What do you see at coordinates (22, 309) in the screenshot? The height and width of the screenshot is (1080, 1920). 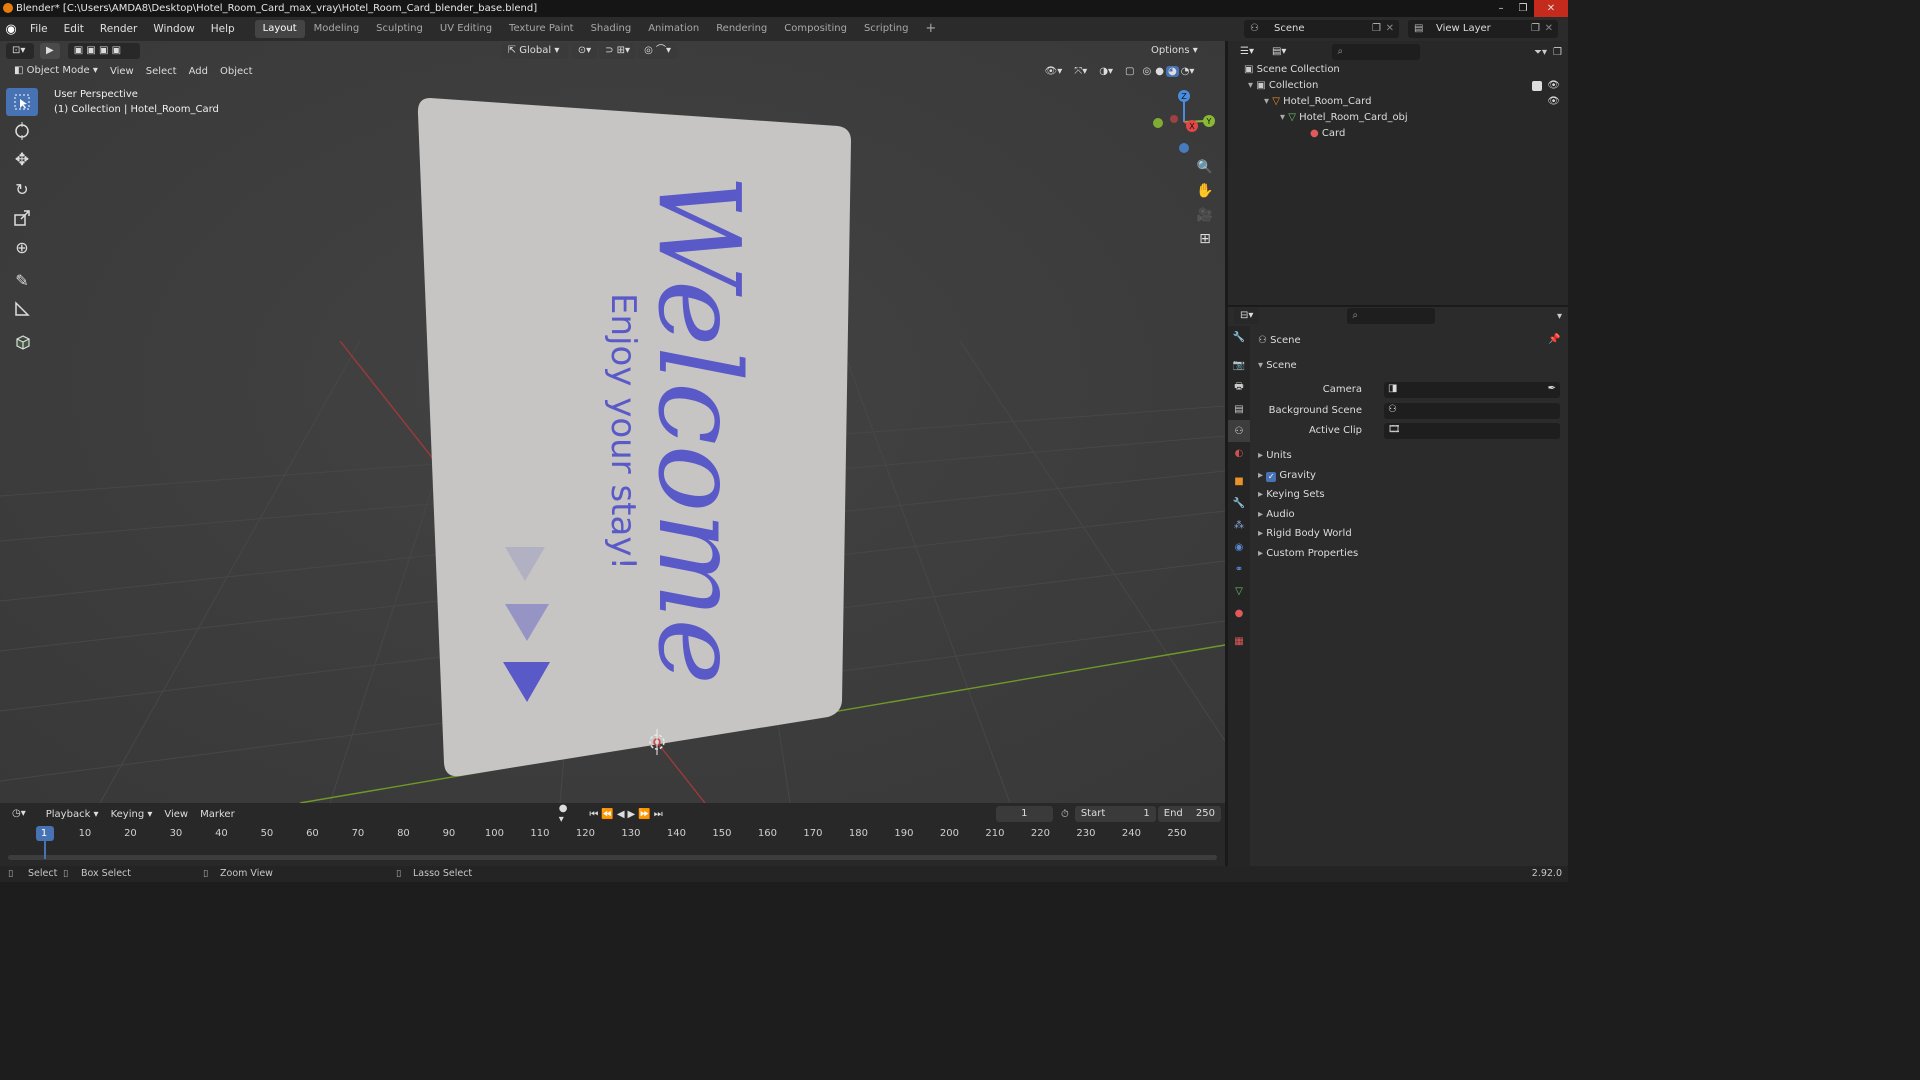 I see `measure-tool-icon` at bounding box center [22, 309].